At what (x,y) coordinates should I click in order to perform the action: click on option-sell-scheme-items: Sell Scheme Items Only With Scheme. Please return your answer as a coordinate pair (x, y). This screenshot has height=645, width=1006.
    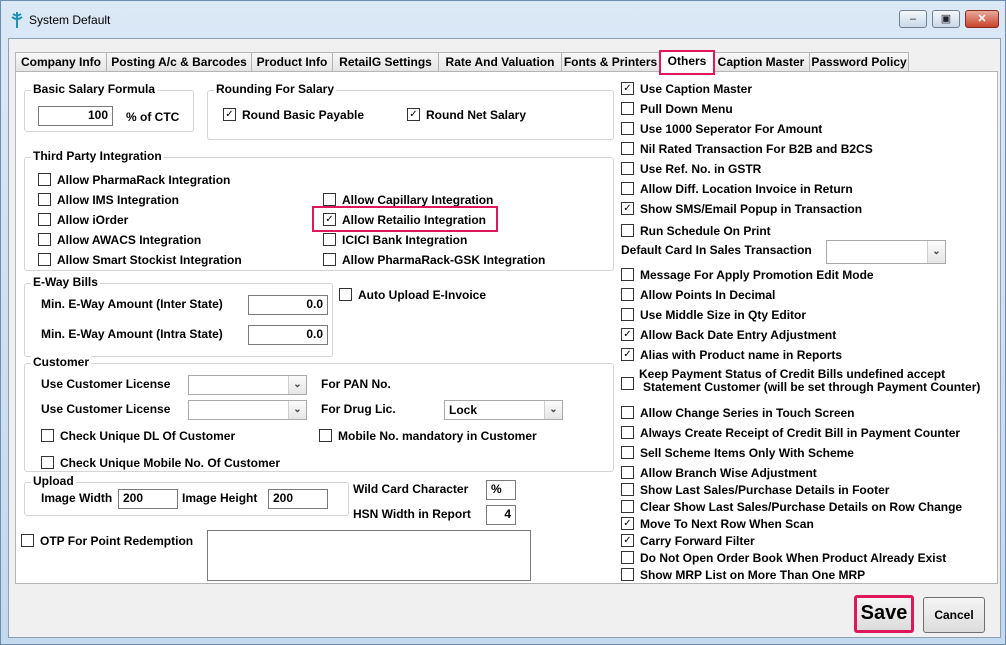
    Looking at the image, I should click on (737, 454).